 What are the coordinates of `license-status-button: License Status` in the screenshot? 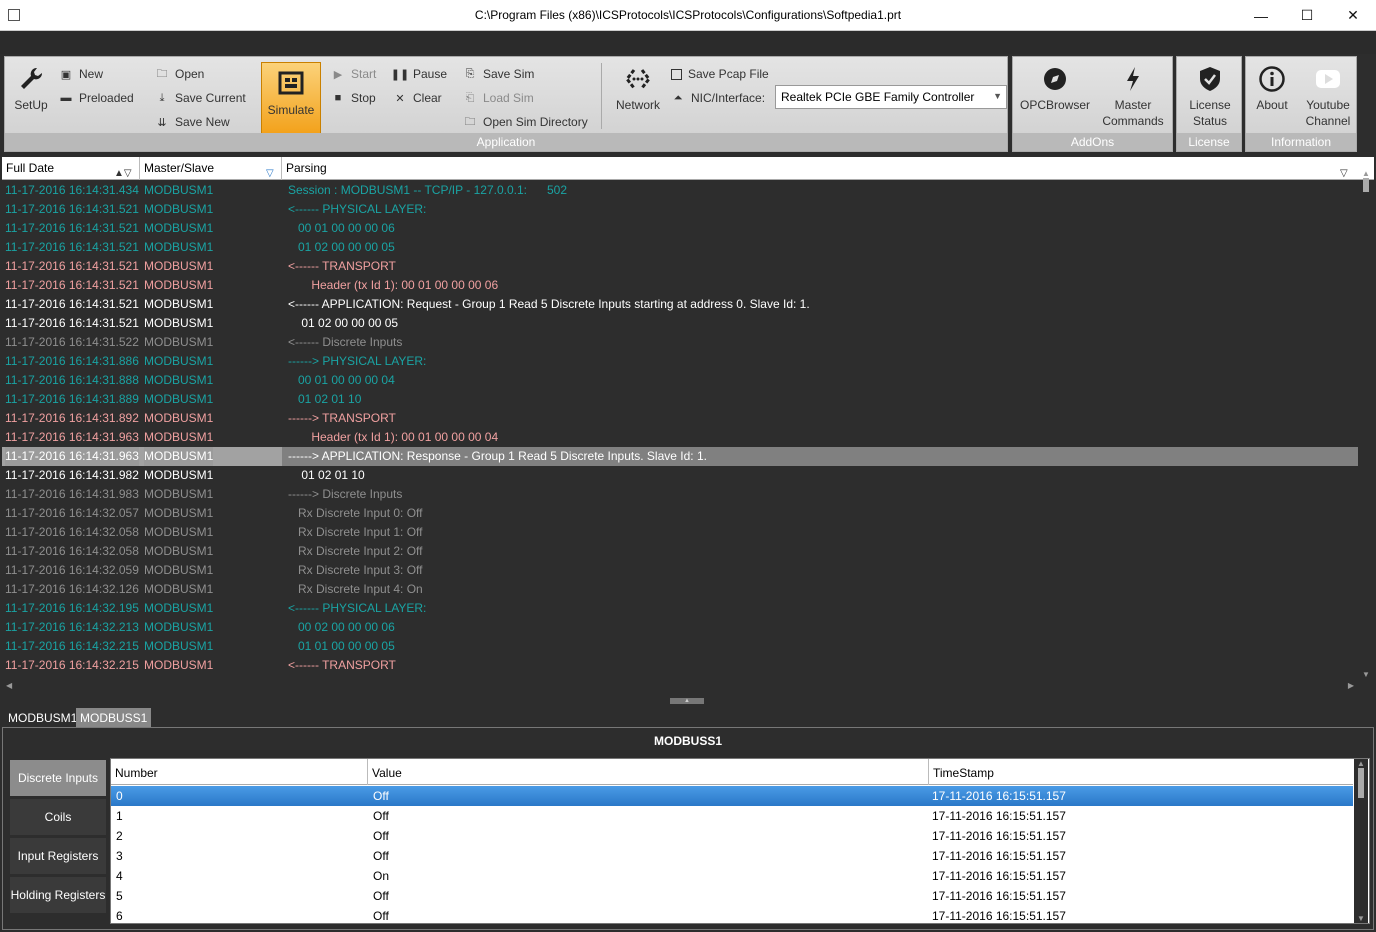 It's located at (1210, 97).